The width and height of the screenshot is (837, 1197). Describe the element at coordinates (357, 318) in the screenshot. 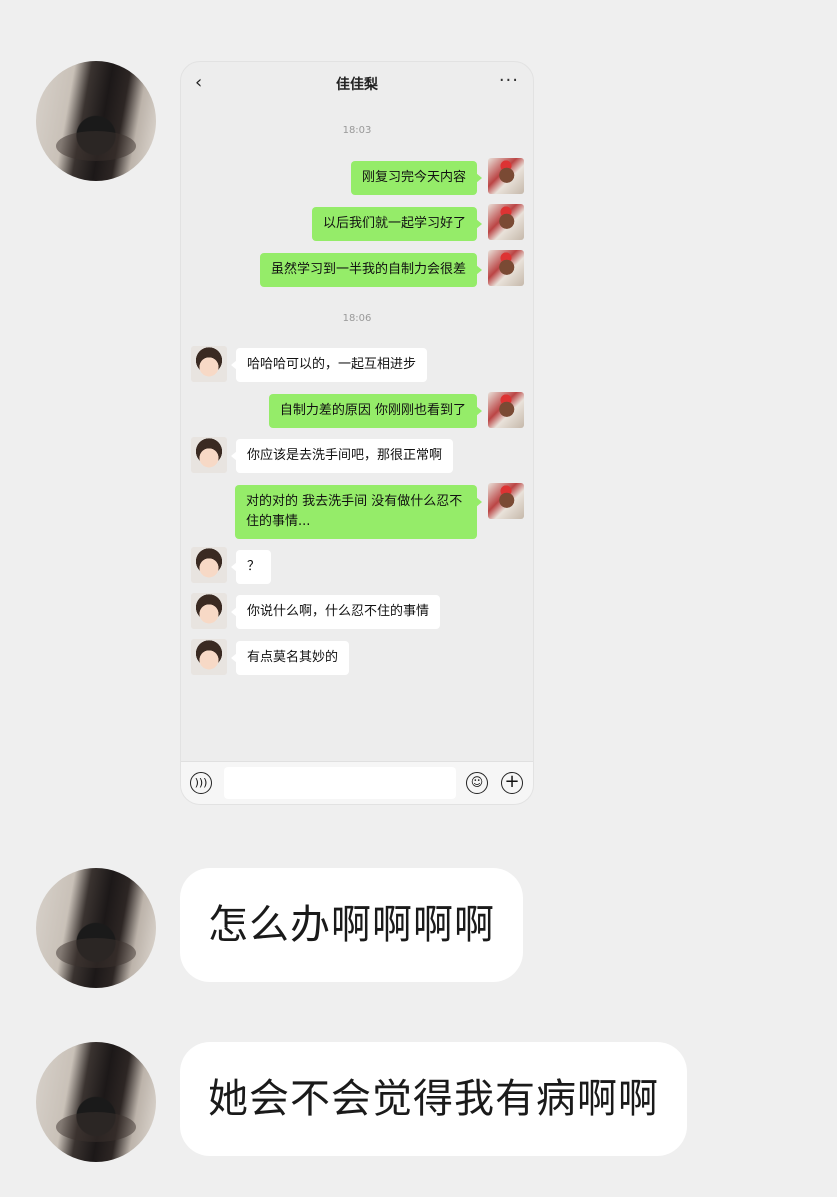

I see `timestamp: 18:06` at that location.